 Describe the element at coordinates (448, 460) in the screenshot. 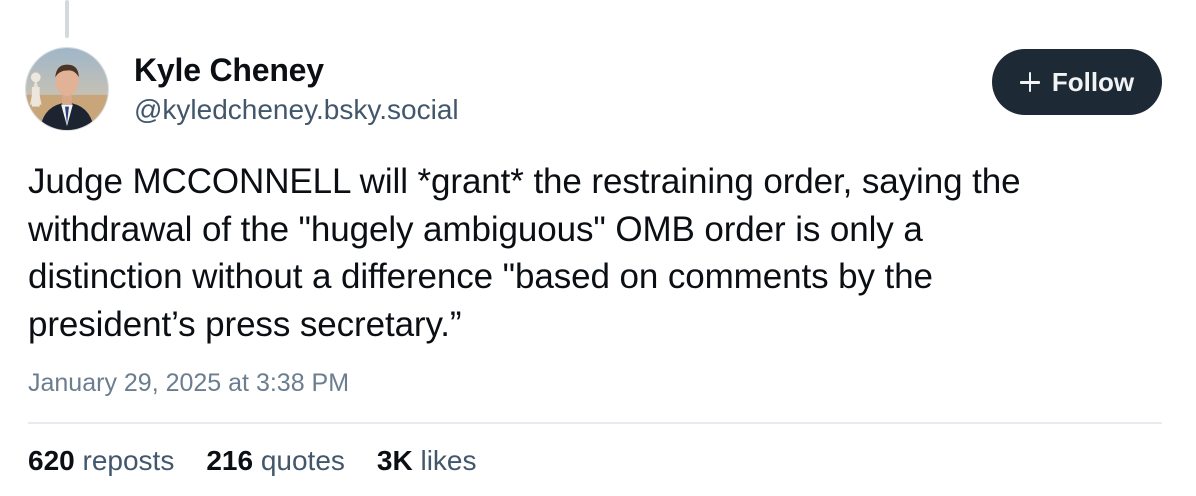

I see `likes-label: likes` at that location.